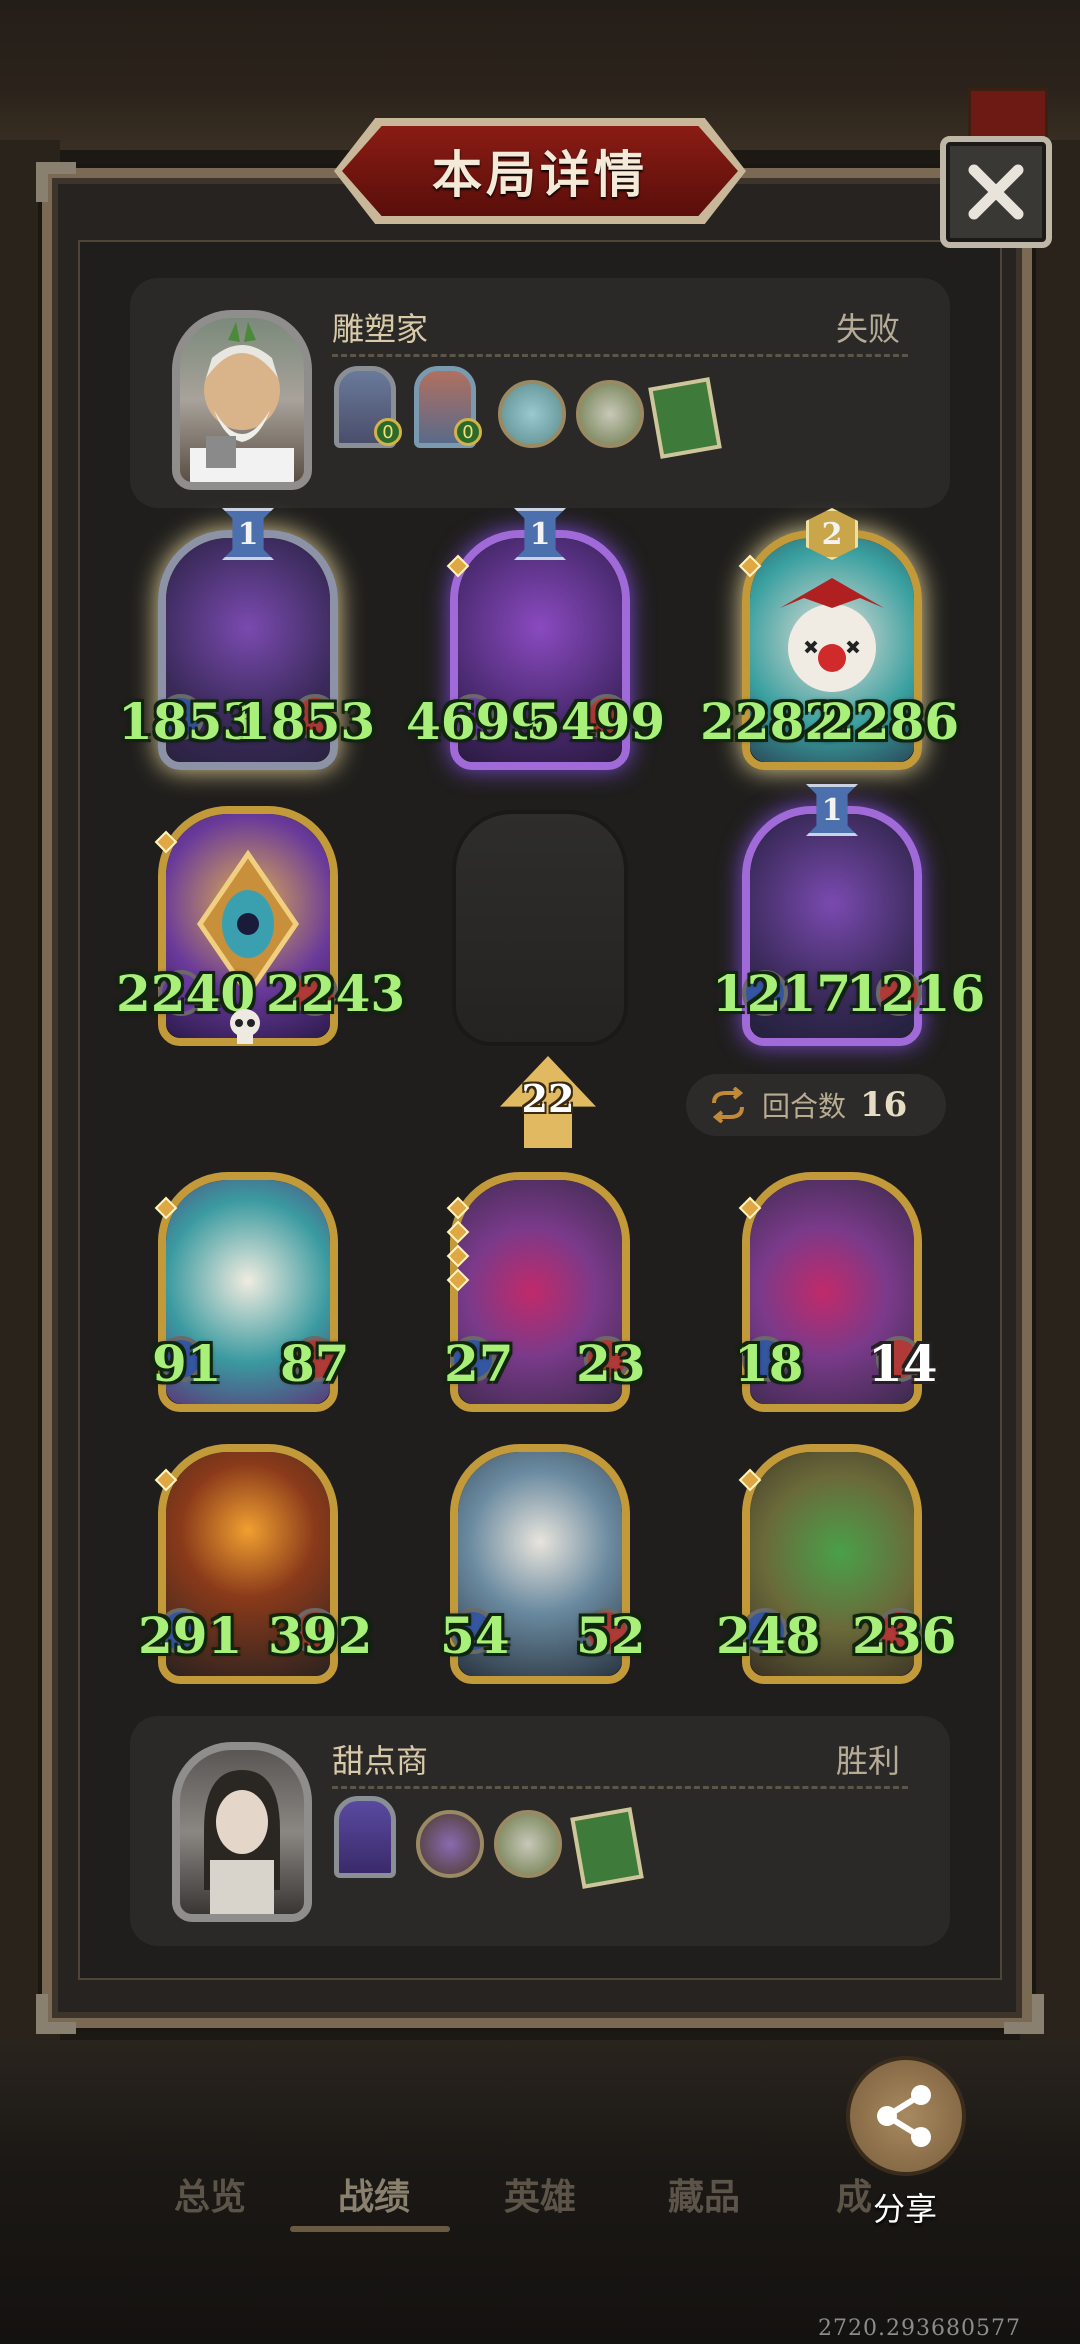 The image size is (1080, 2344). What do you see at coordinates (728, 1105) in the screenshot?
I see `round-cycle-icon` at bounding box center [728, 1105].